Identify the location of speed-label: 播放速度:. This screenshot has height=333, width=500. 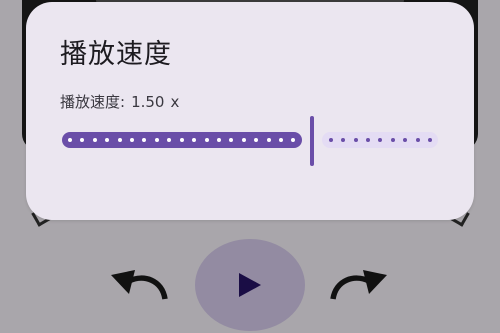
(93, 102).